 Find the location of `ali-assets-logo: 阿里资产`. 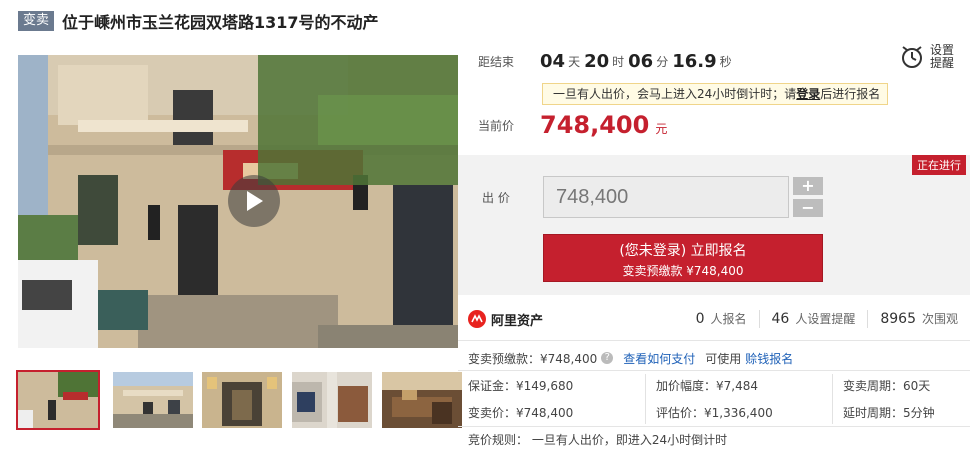

ali-assets-logo: 阿里资产 is located at coordinates (505, 319).